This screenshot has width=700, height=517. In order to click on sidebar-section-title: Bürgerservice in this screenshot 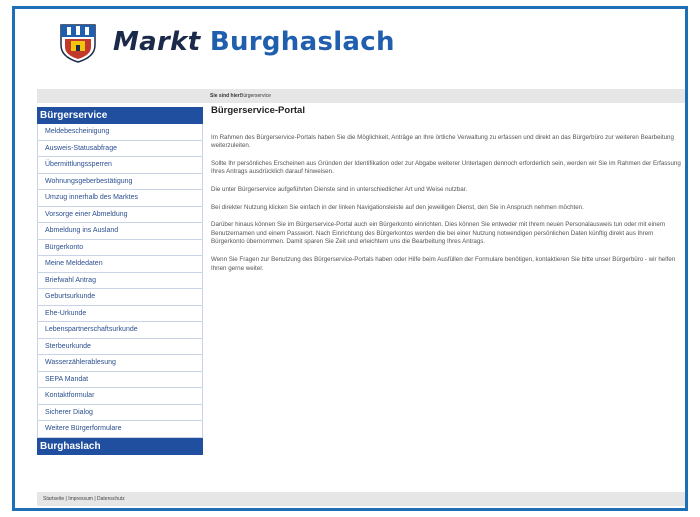, I will do `click(120, 115)`.